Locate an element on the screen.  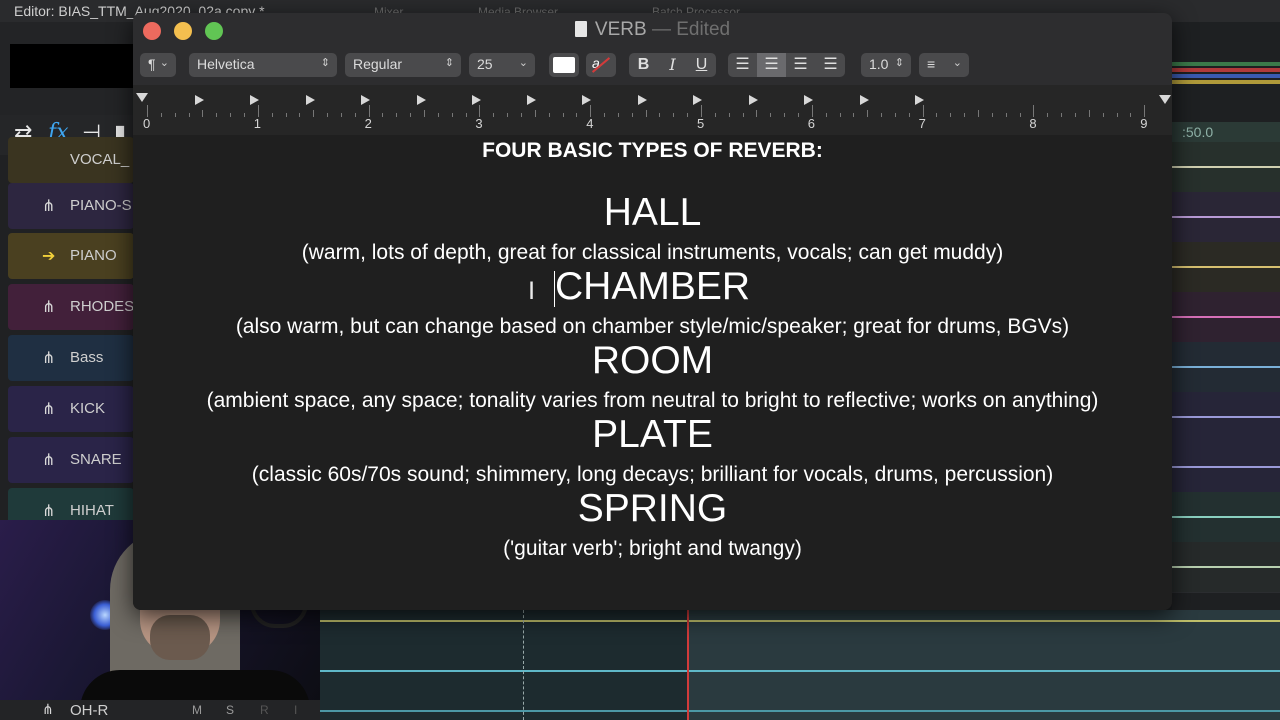
align-justify-icon: ☰ is located at coordinates (830, 65).